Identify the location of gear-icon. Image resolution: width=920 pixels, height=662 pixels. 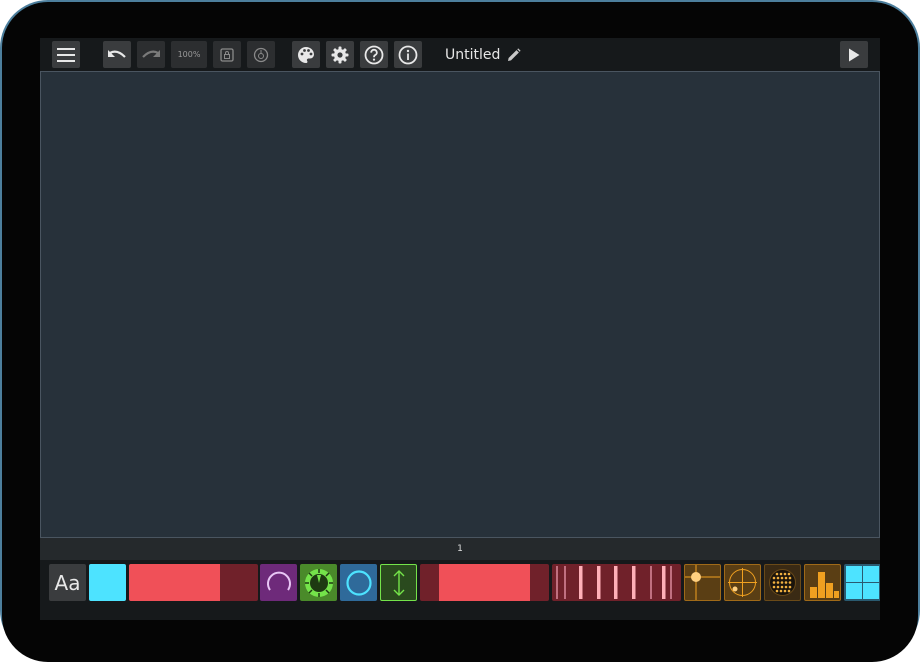
(340, 54).